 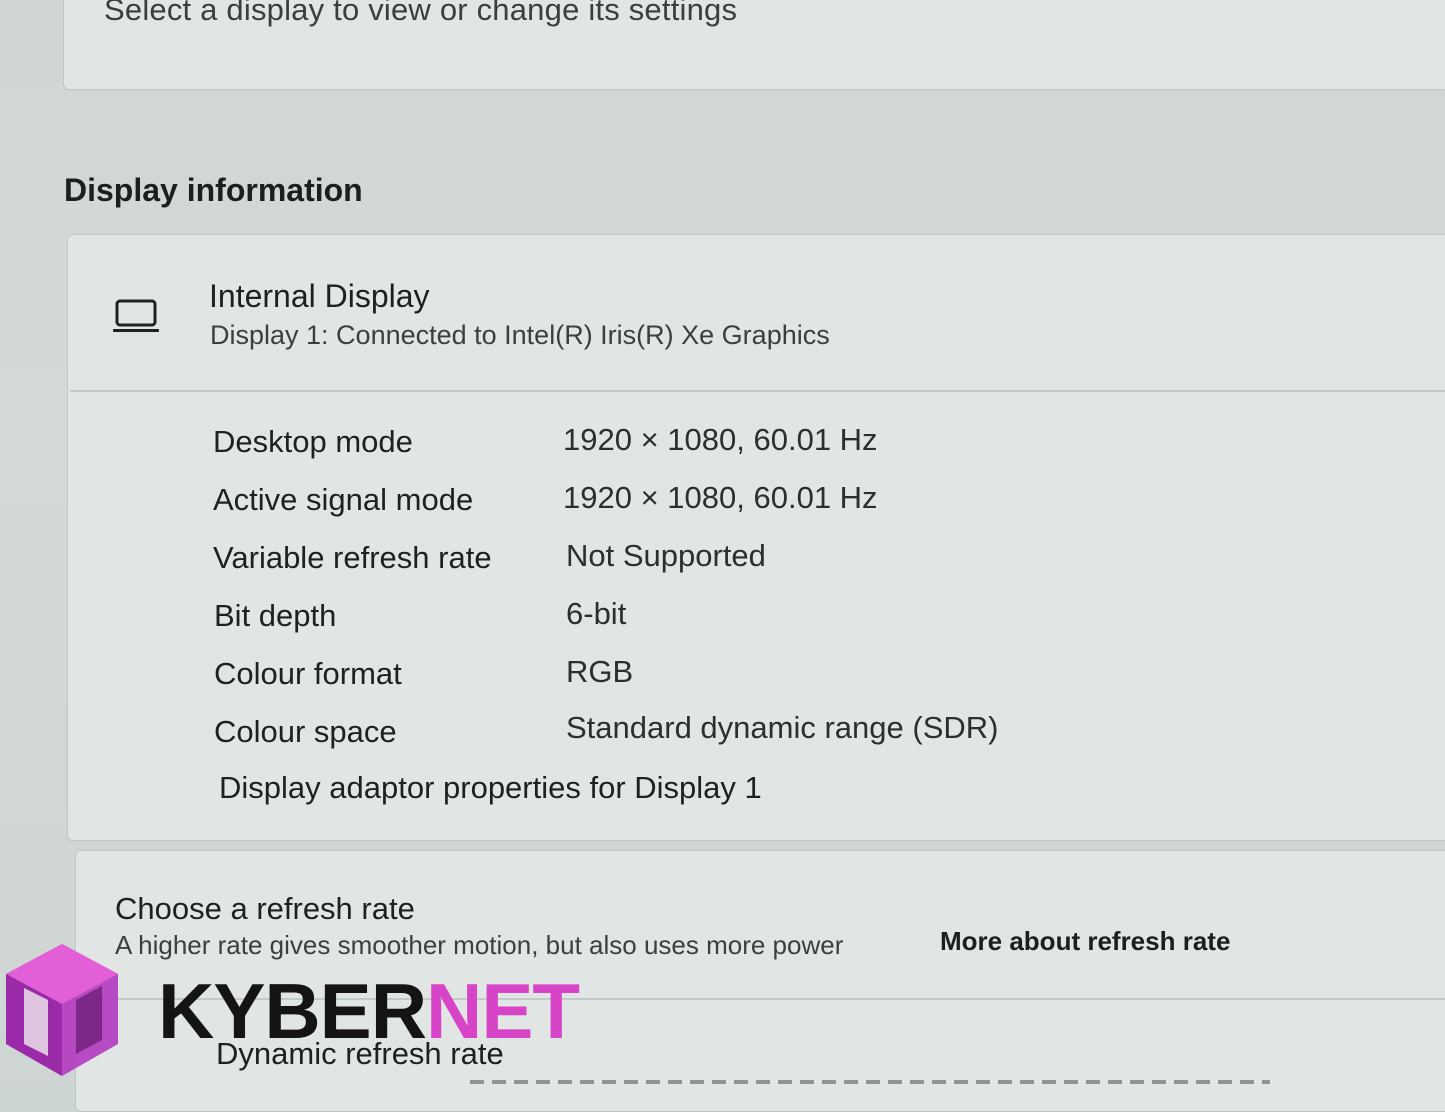 What do you see at coordinates (720, 439) in the screenshot?
I see `desktop-mode-value: 1920 × 1080, 60.01 Hz` at bounding box center [720, 439].